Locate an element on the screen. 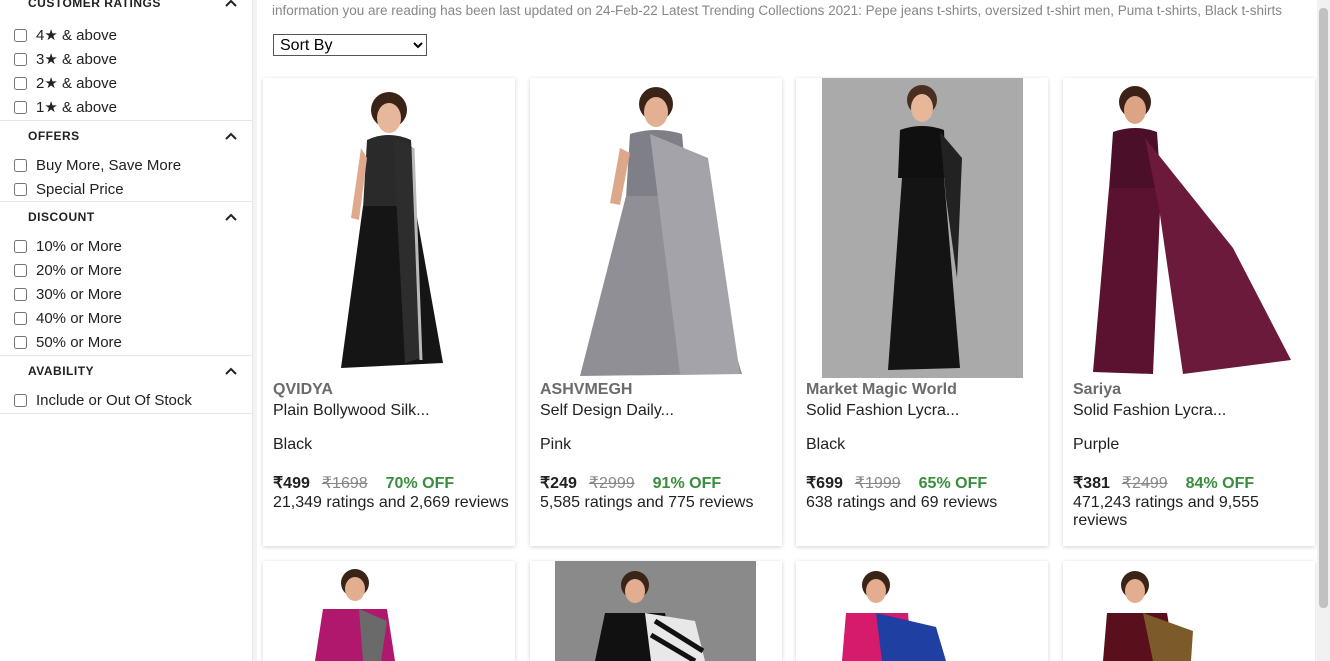  product-price: ₹499 is located at coordinates (291, 483).